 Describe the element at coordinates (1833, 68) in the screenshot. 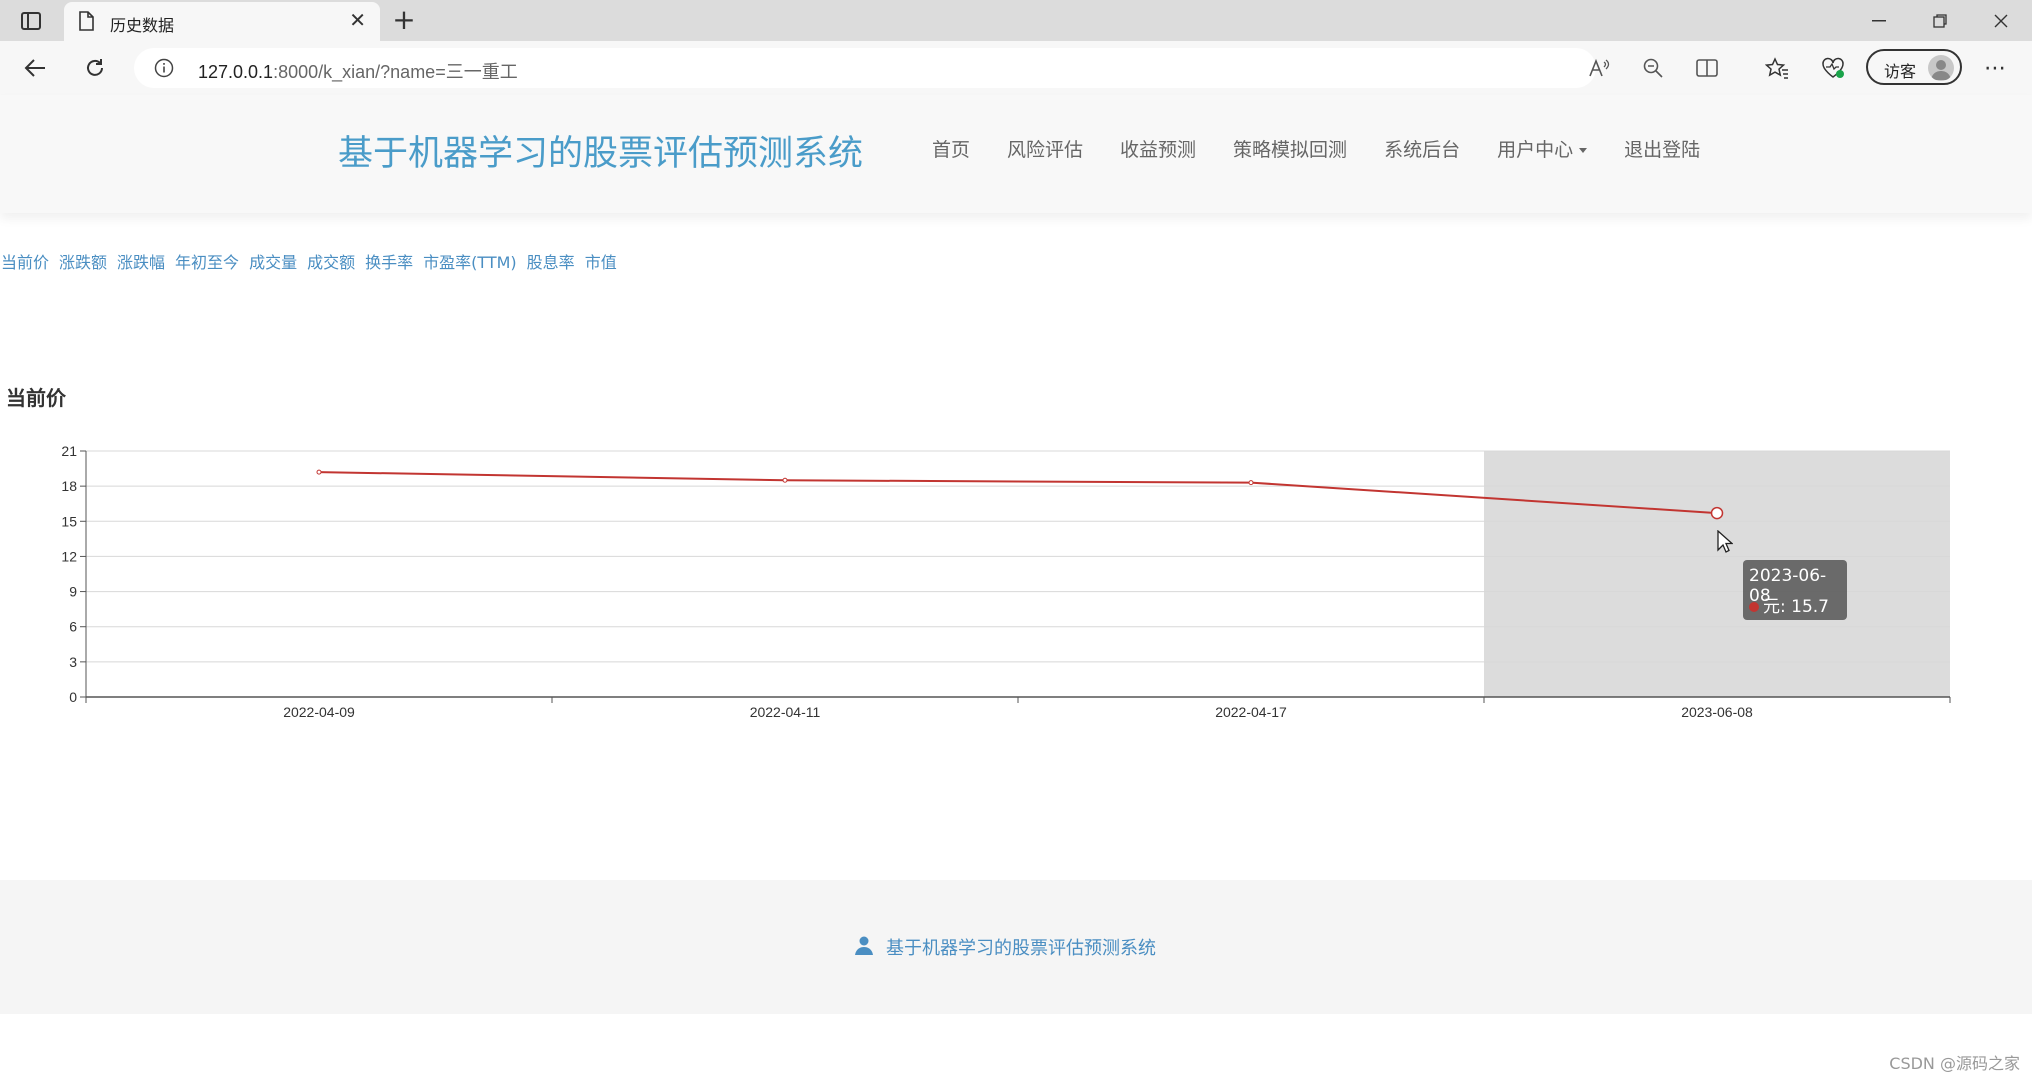

I see `browser-essentials-icon` at that location.